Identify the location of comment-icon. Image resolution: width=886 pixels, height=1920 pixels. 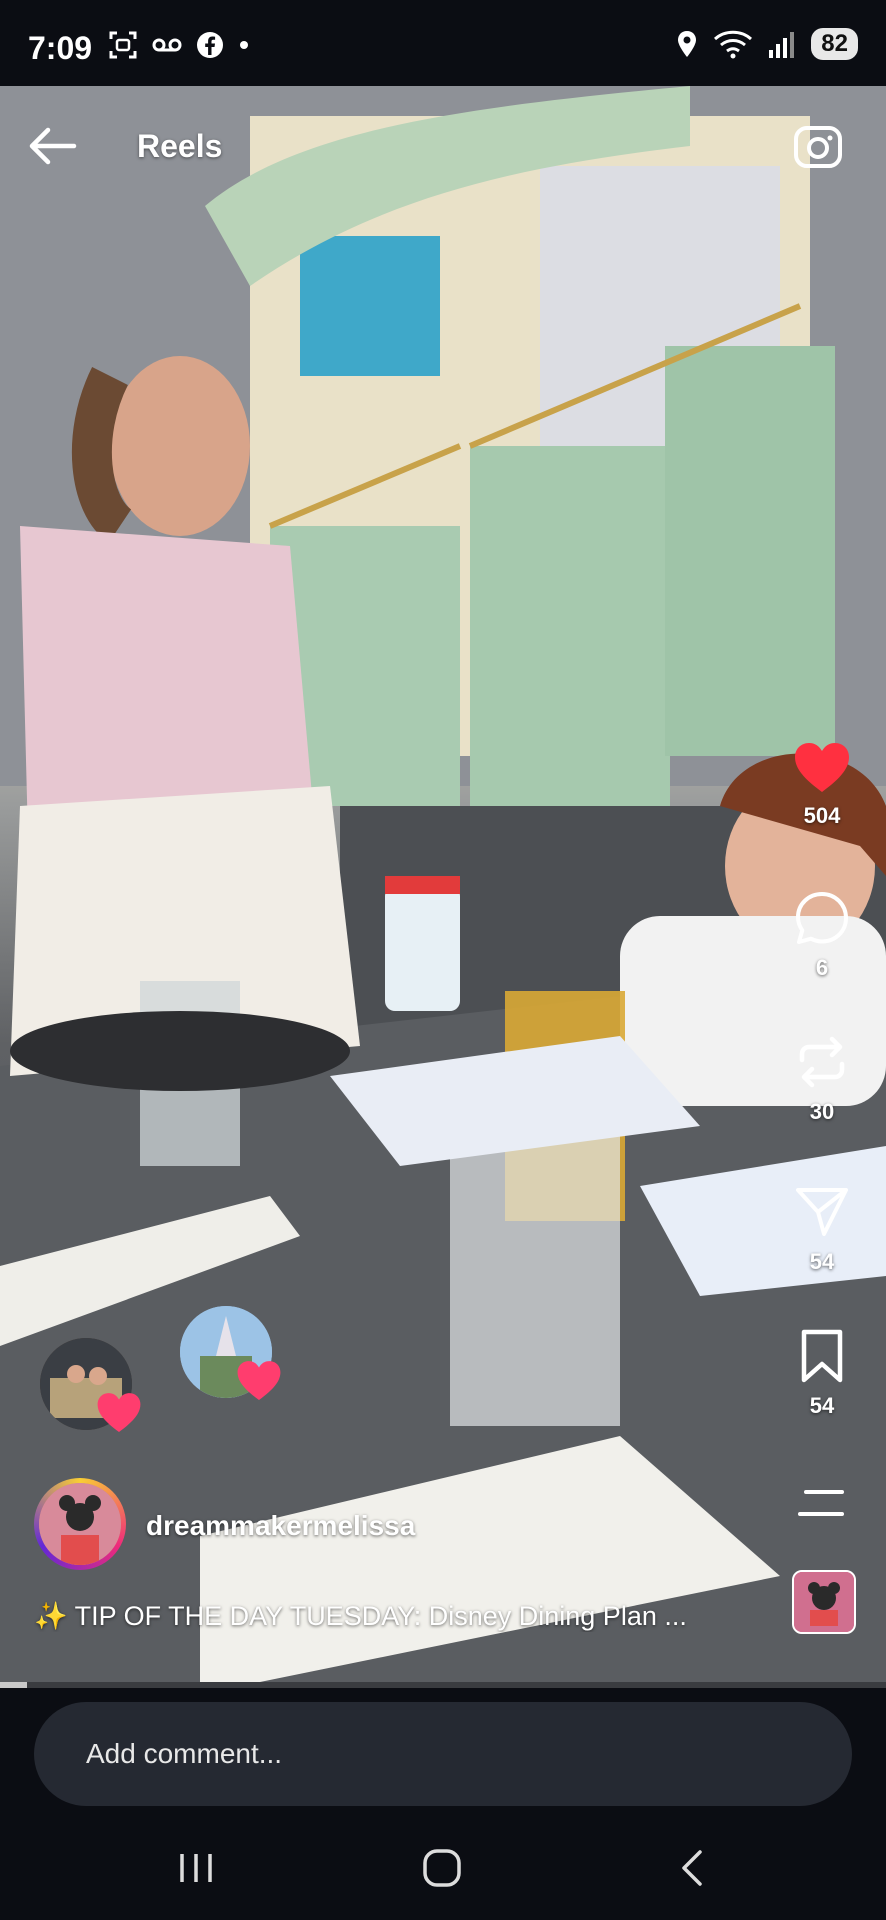
(822, 918).